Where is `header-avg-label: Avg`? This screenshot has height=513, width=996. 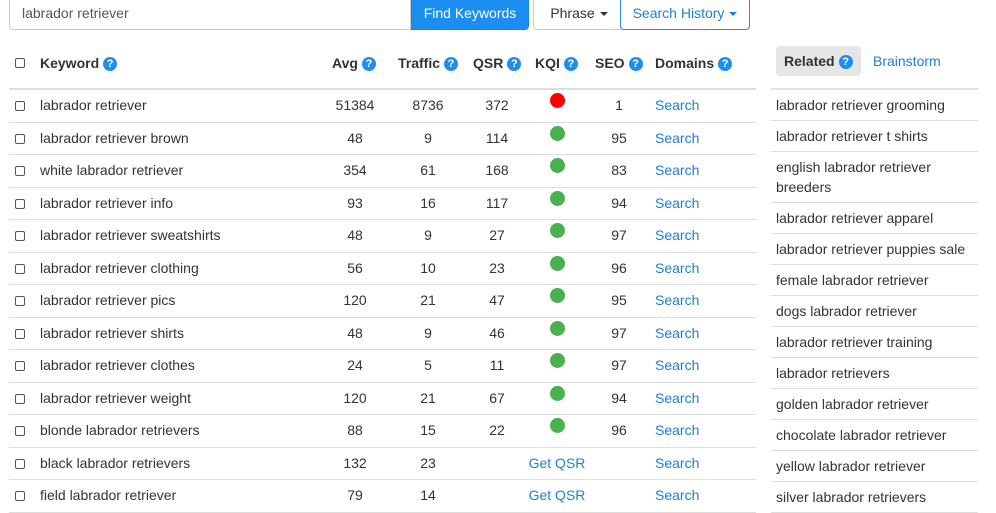
header-avg-label: Avg is located at coordinates (345, 63).